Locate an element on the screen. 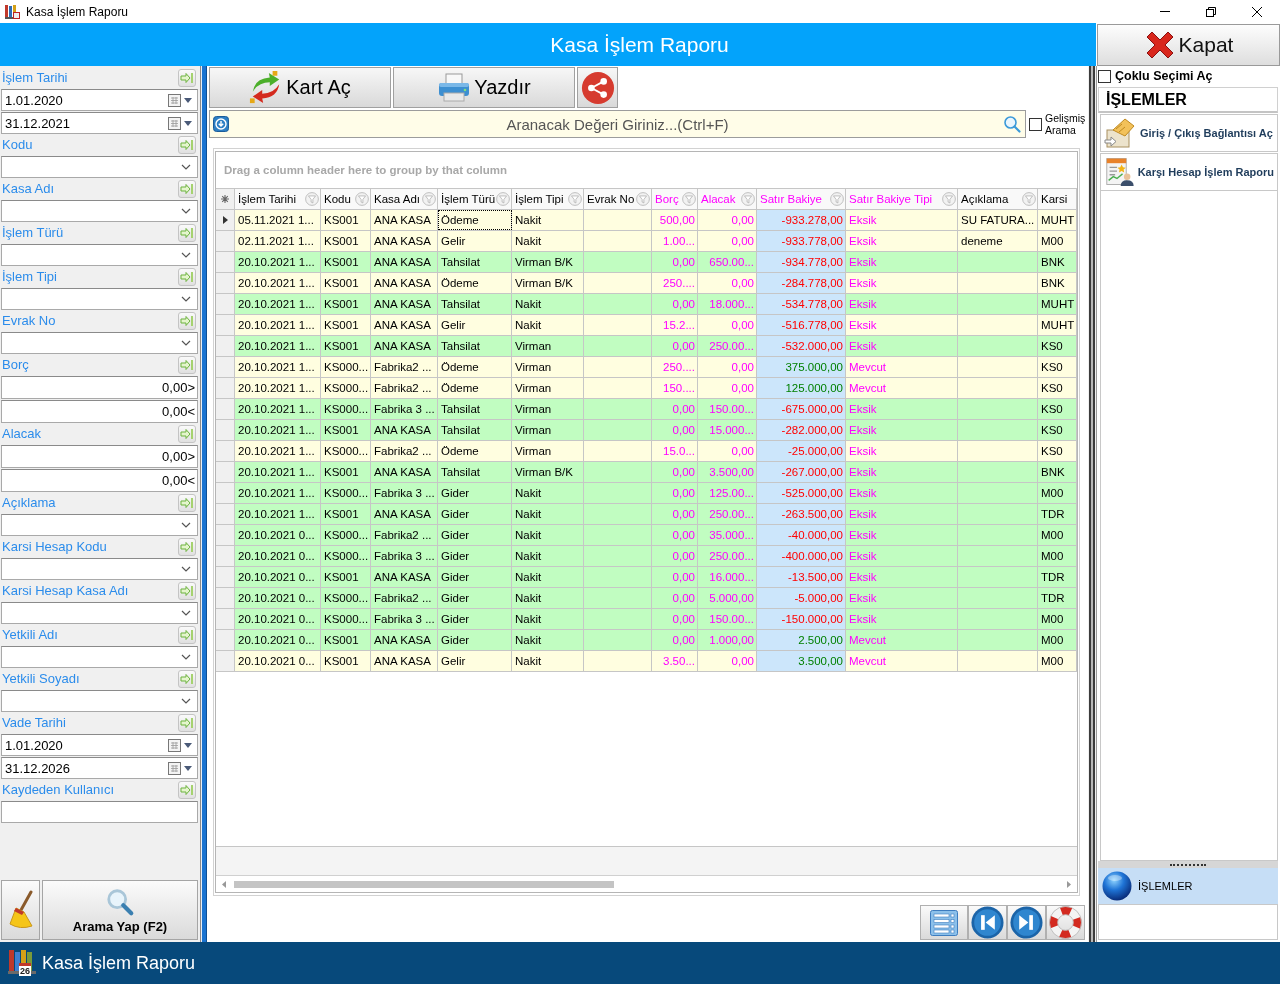 Image resolution: width=1280 pixels, height=984 pixels. search-button: Arama Yap (F2) is located at coordinates (120, 910).